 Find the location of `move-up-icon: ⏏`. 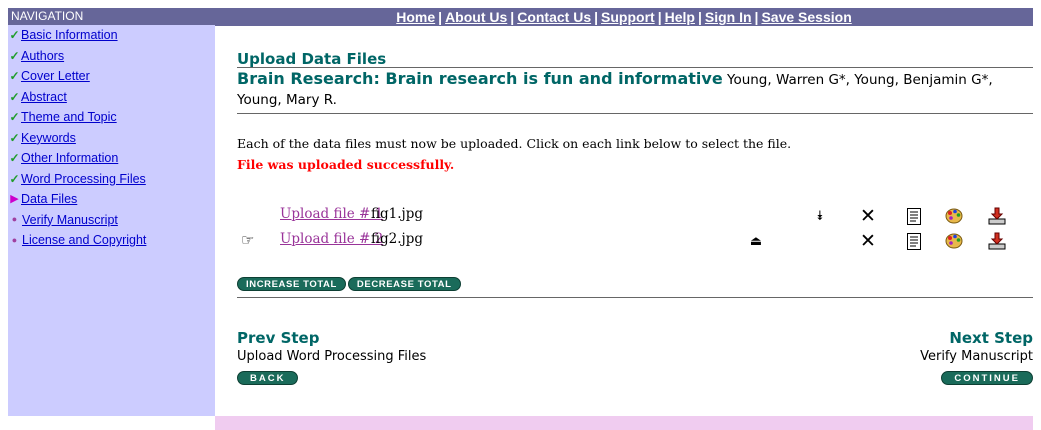

move-up-icon: ⏏ is located at coordinates (756, 241).